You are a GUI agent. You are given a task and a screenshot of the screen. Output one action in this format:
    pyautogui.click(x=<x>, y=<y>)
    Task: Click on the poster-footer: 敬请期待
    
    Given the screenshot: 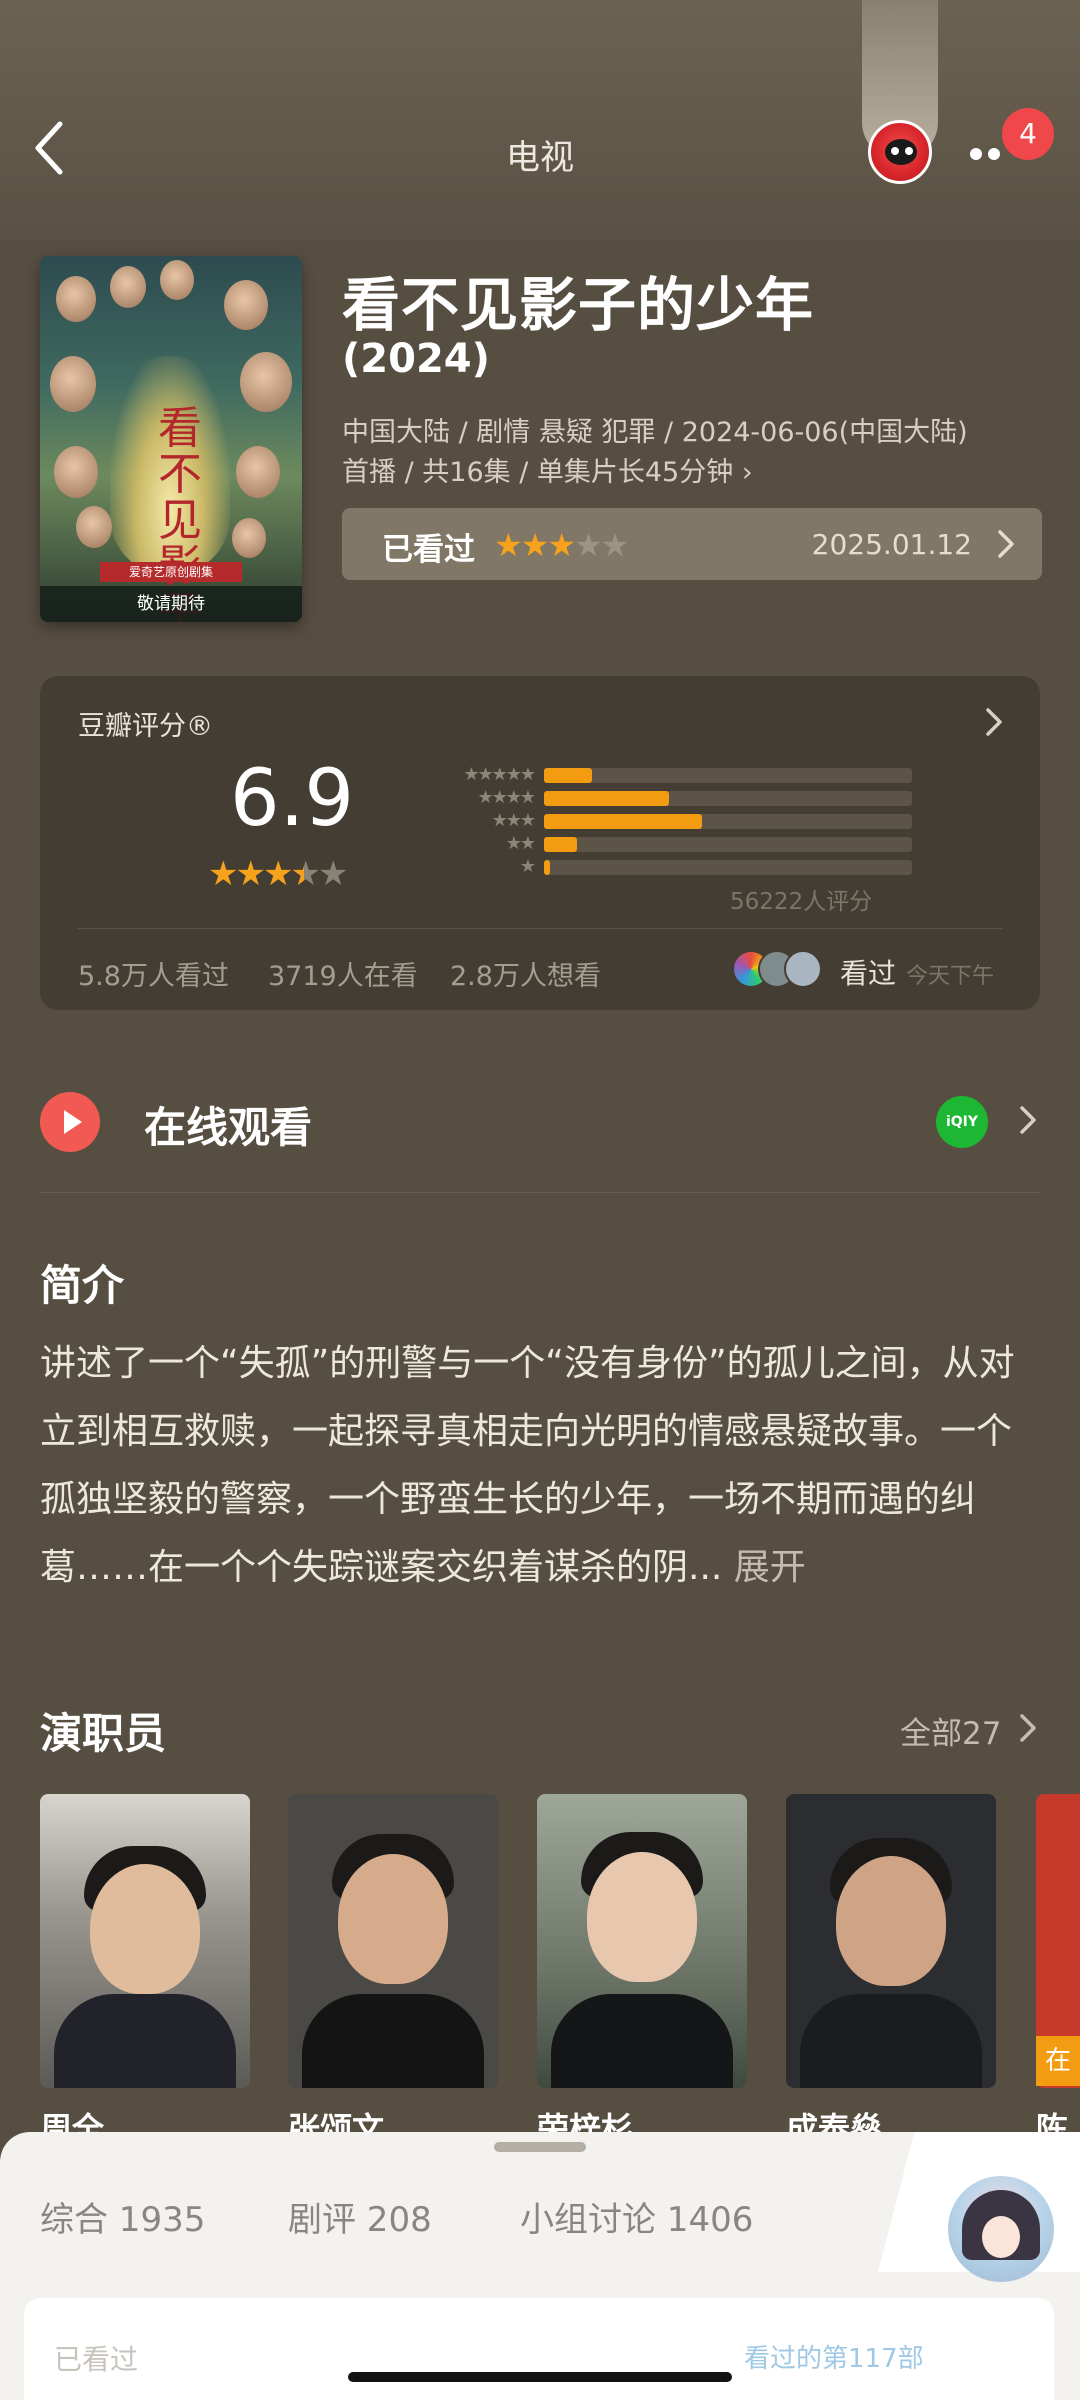 What is the action you would take?
    pyautogui.click(x=171, y=604)
    